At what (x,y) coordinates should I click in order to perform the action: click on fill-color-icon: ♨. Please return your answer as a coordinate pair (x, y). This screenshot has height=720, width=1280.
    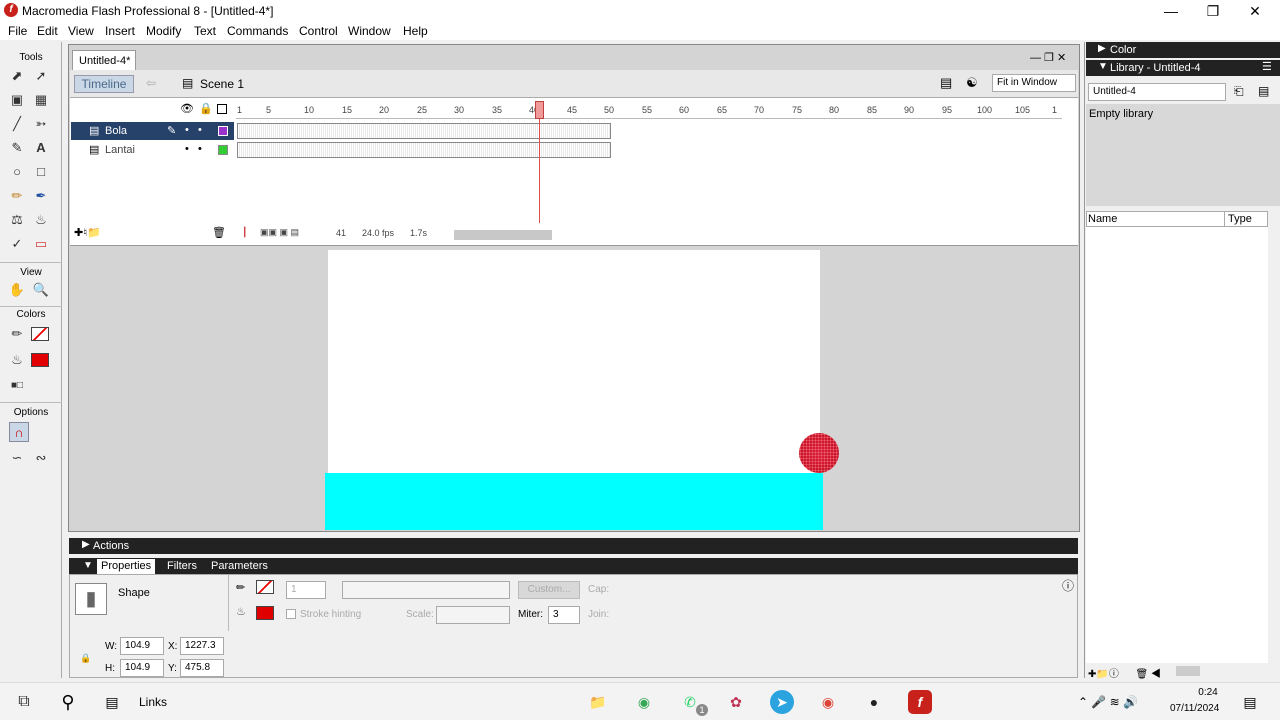
    Looking at the image, I should click on (17, 360).